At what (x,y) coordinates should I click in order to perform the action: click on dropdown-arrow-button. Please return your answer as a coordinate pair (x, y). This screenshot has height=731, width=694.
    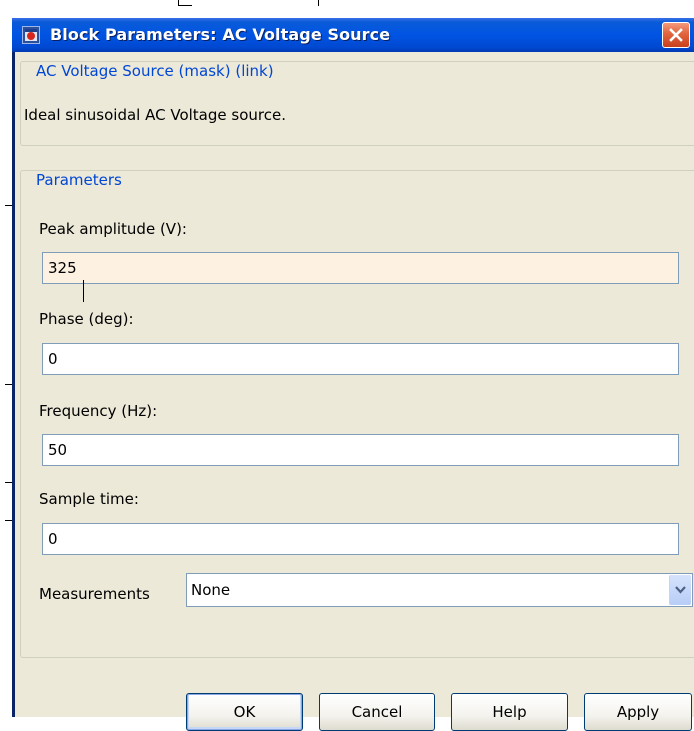
    Looking at the image, I should click on (680, 590).